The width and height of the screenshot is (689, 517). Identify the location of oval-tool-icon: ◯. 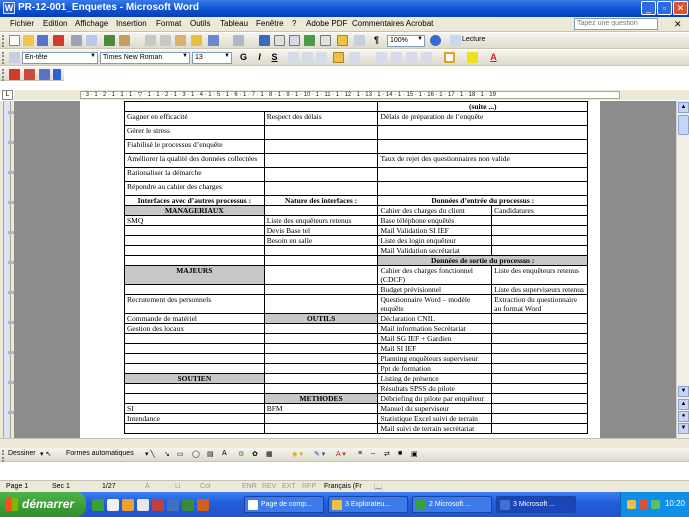
(196, 454).